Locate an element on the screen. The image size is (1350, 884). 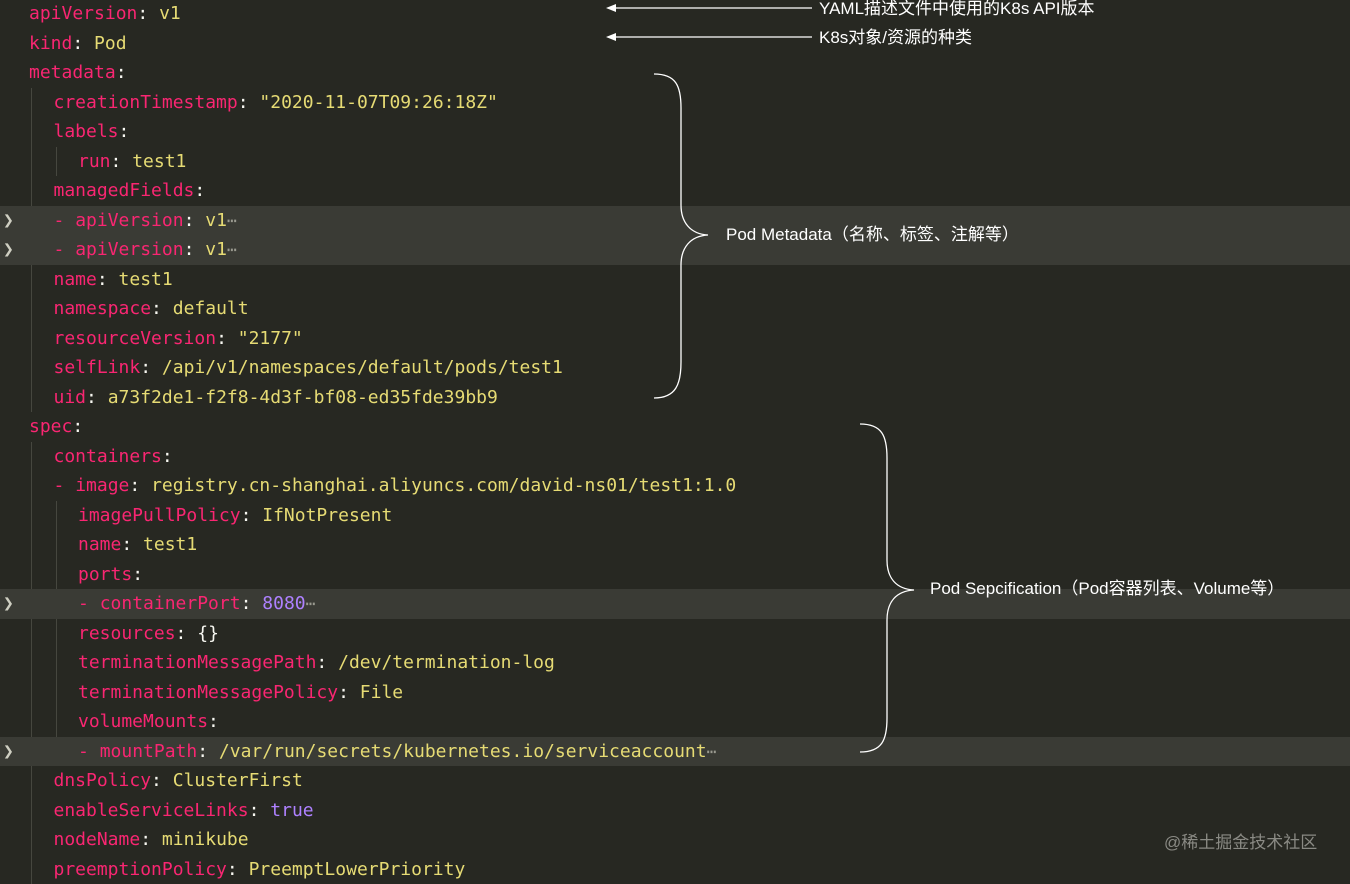
annotation-metadata: Pod Metadata（名称、标签、注解等） is located at coordinates (872, 235).